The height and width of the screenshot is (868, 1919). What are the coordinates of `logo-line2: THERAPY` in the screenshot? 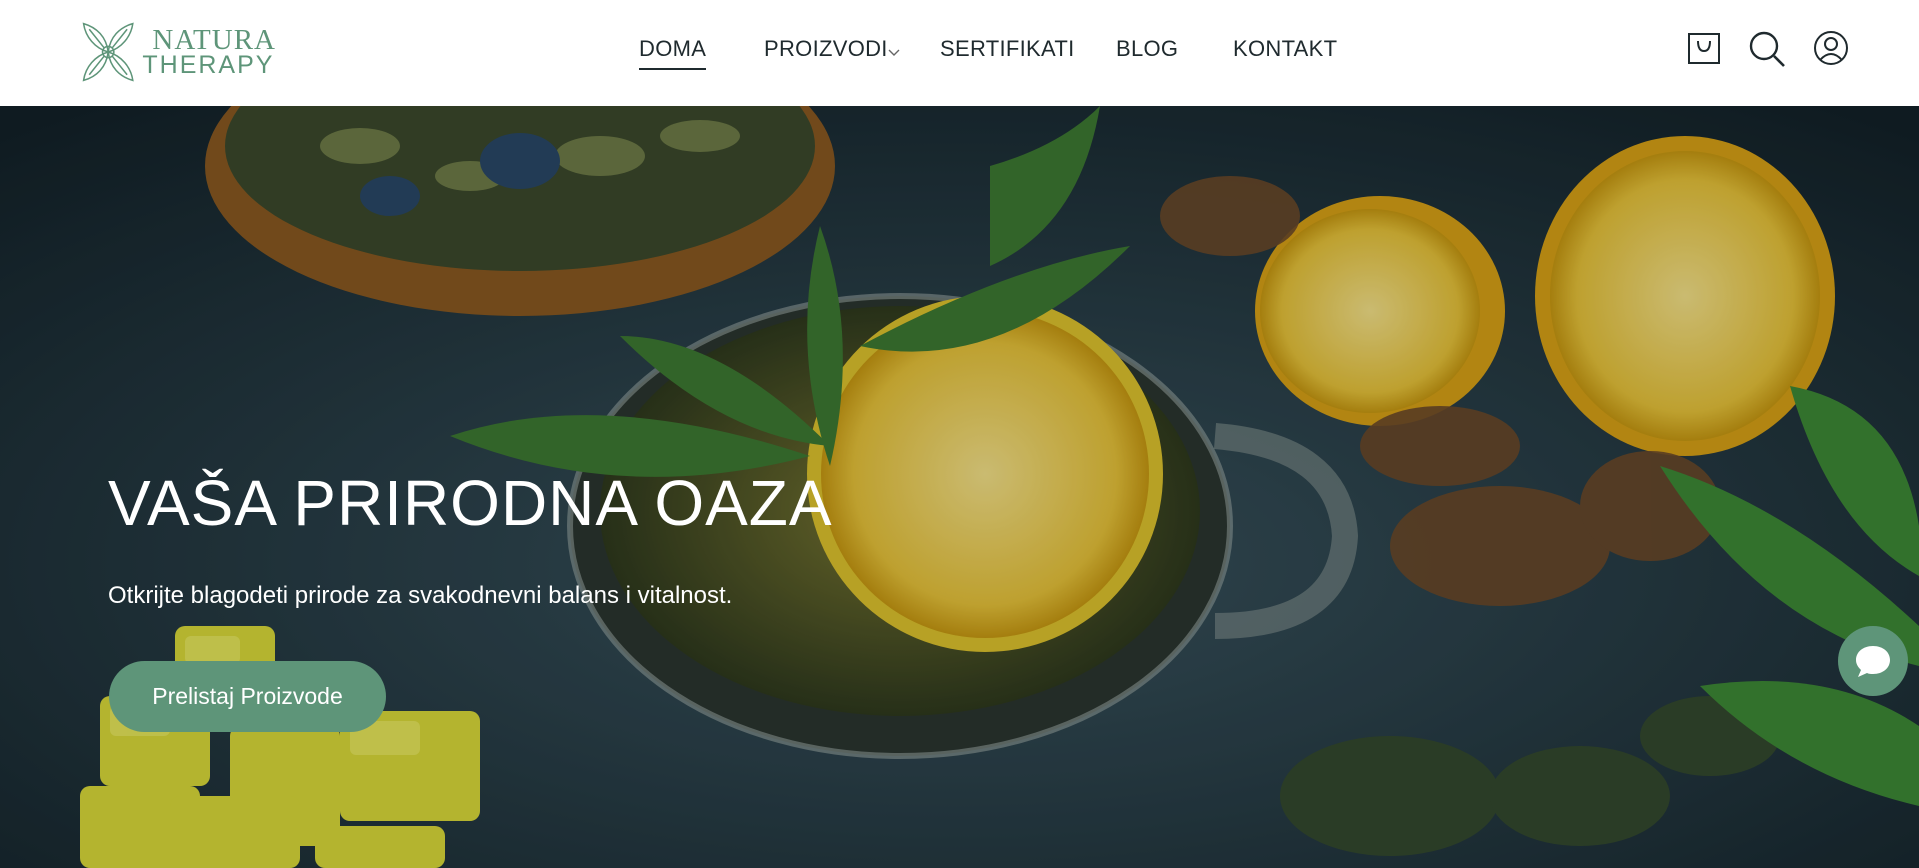 It's located at (208, 65).